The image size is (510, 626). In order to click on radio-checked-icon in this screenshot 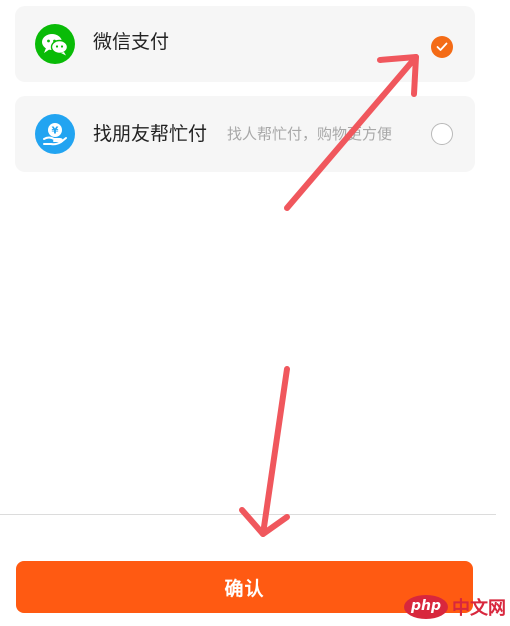, I will do `click(442, 47)`.